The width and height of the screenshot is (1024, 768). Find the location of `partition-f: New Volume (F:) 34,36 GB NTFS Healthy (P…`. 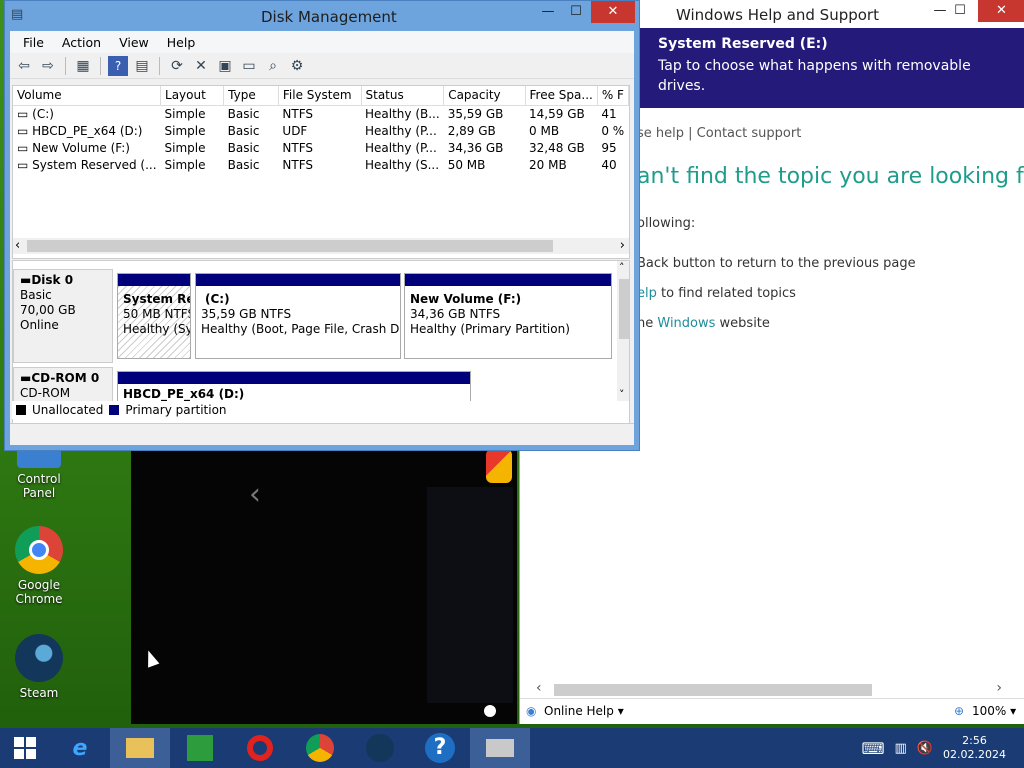

partition-f: New Volume (F:) 34,36 GB NTFS Healthy (P… is located at coordinates (508, 316).